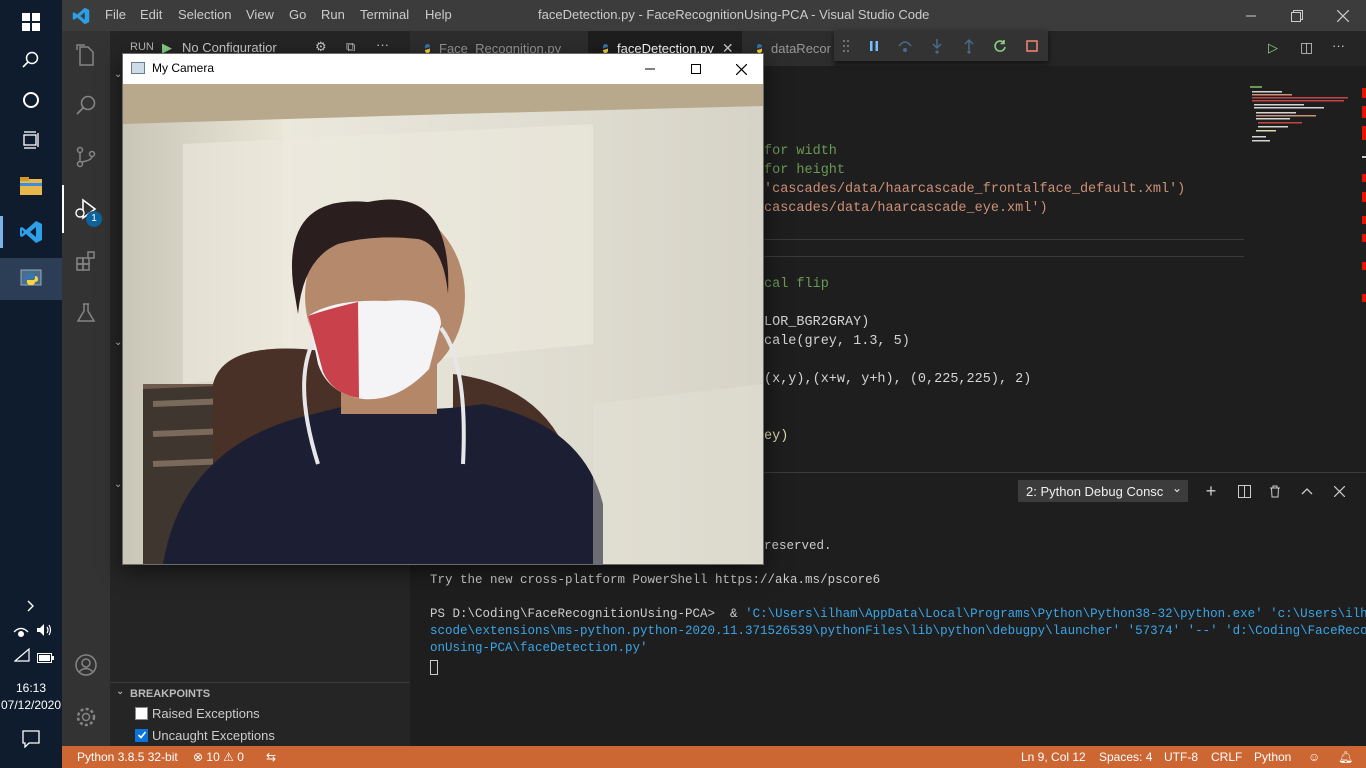  Describe the element at coordinates (1314, 757) in the screenshot. I see `feedback-icon: ☺` at that location.